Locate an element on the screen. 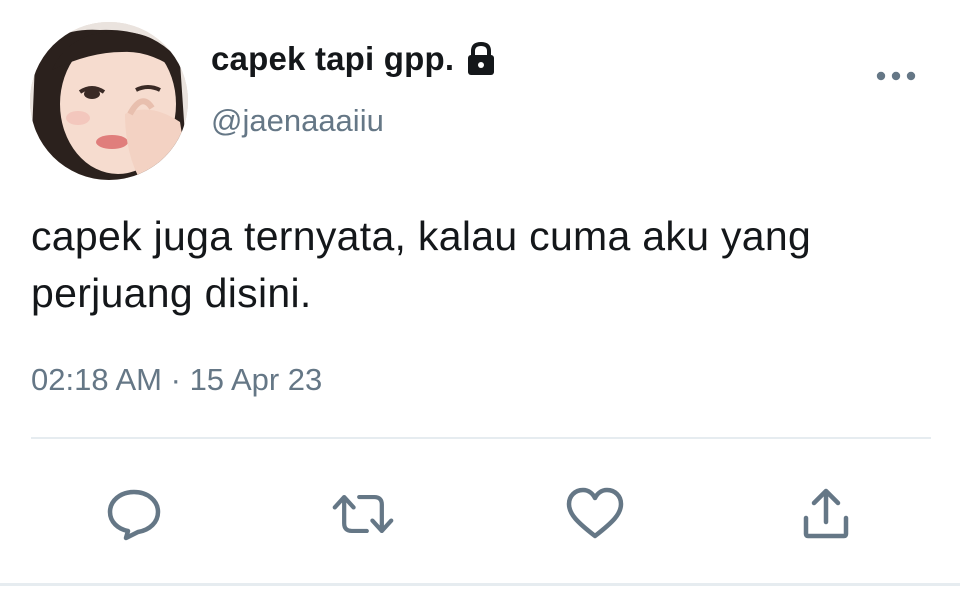 The height and width of the screenshot is (603, 960). retweet-button is located at coordinates (363, 514).